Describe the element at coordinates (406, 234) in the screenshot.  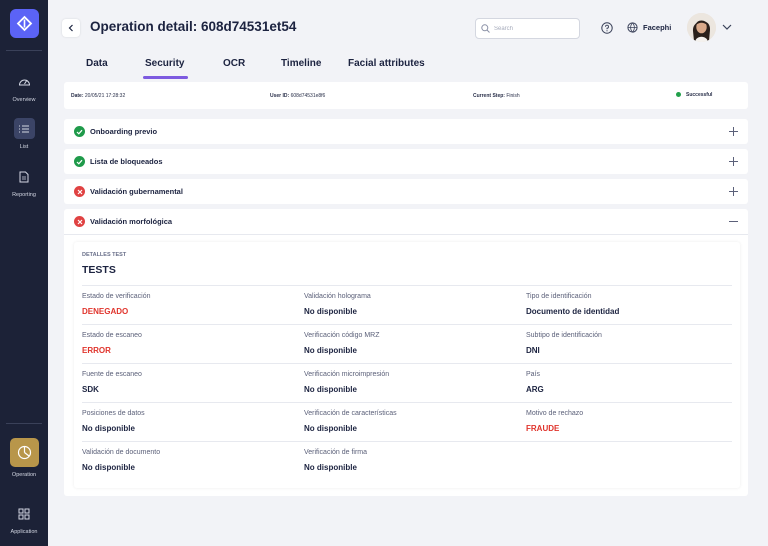
I see `divider` at that location.